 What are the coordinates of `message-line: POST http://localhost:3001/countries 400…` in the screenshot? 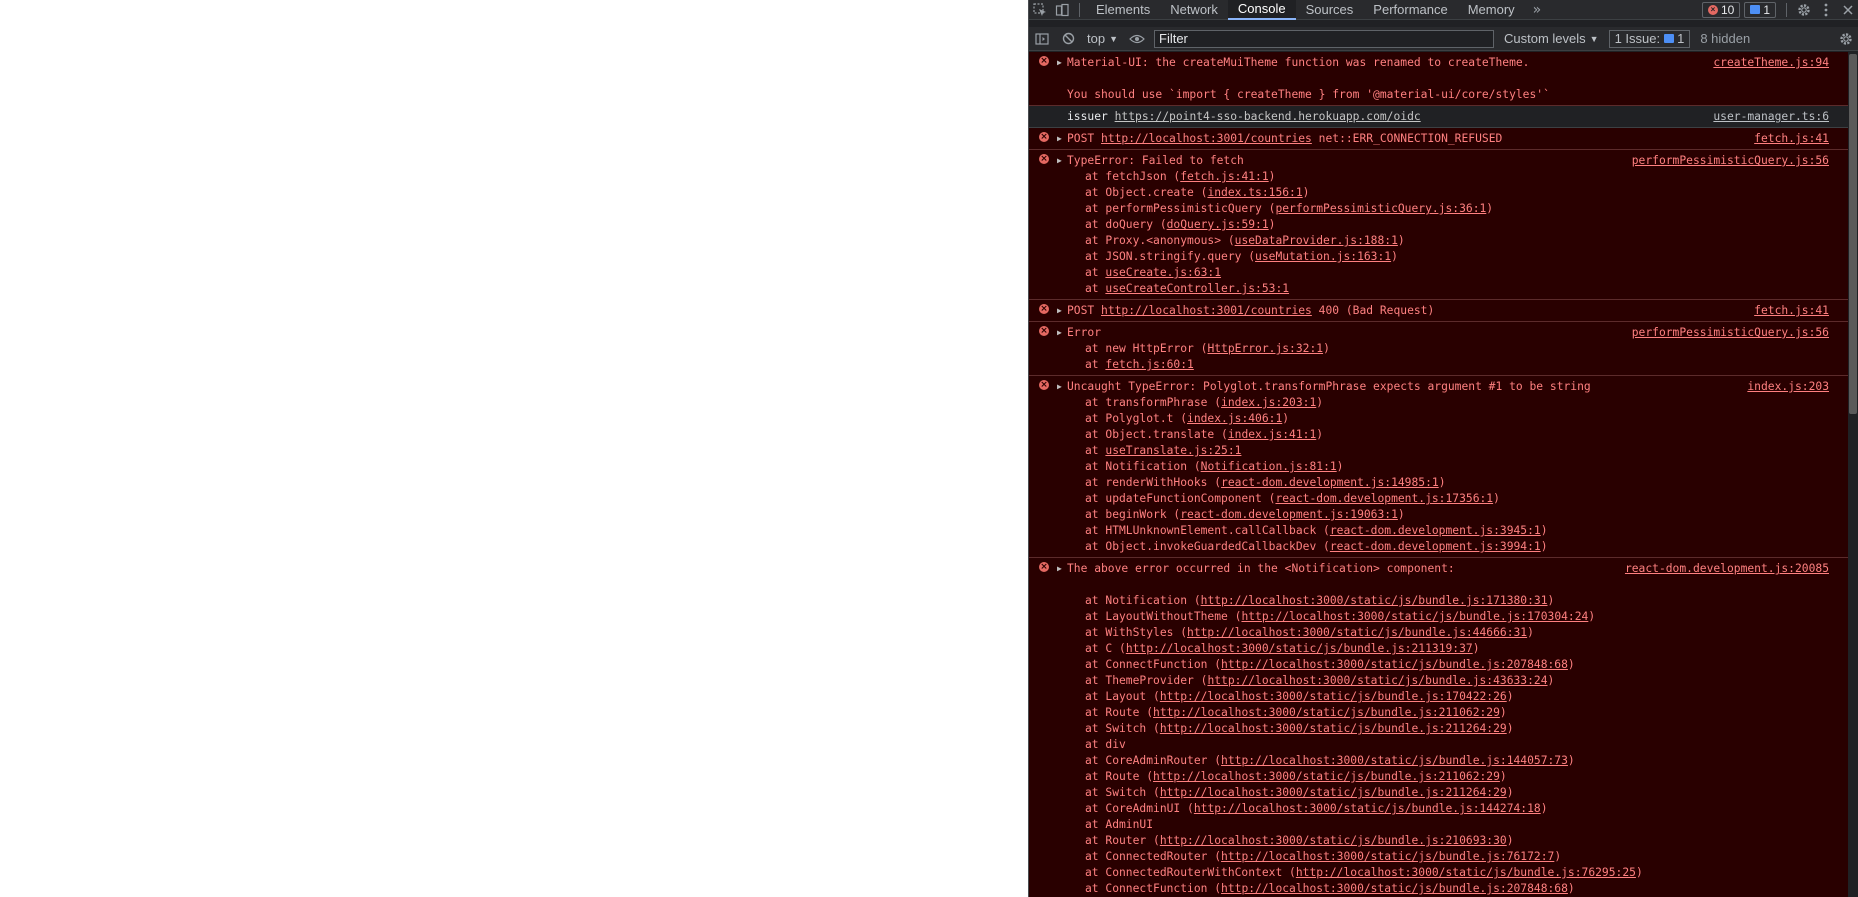 It's located at (1438, 311).